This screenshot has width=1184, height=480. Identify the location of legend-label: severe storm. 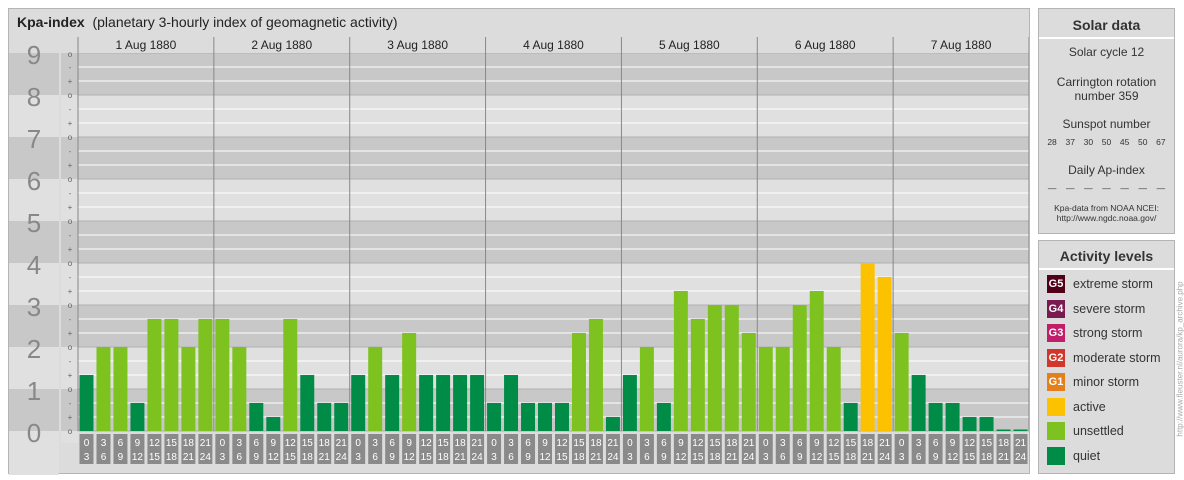
(1109, 308).